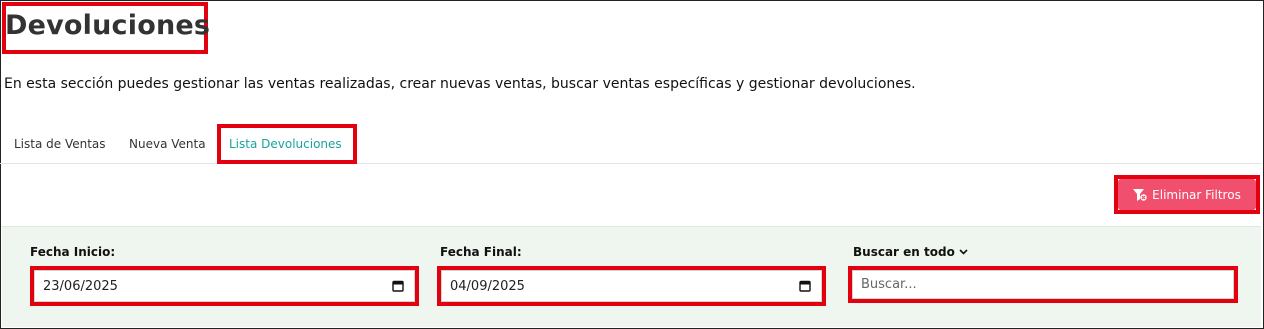  What do you see at coordinates (1196, 194) in the screenshot?
I see `clear-filters-label: Eliminar Filtros` at bounding box center [1196, 194].